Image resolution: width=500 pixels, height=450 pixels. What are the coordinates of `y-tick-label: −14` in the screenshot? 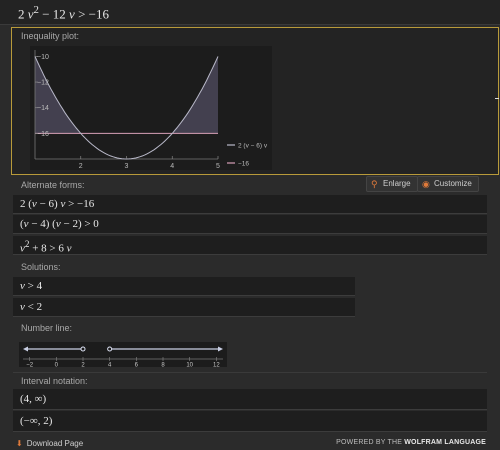 It's located at (43, 108).